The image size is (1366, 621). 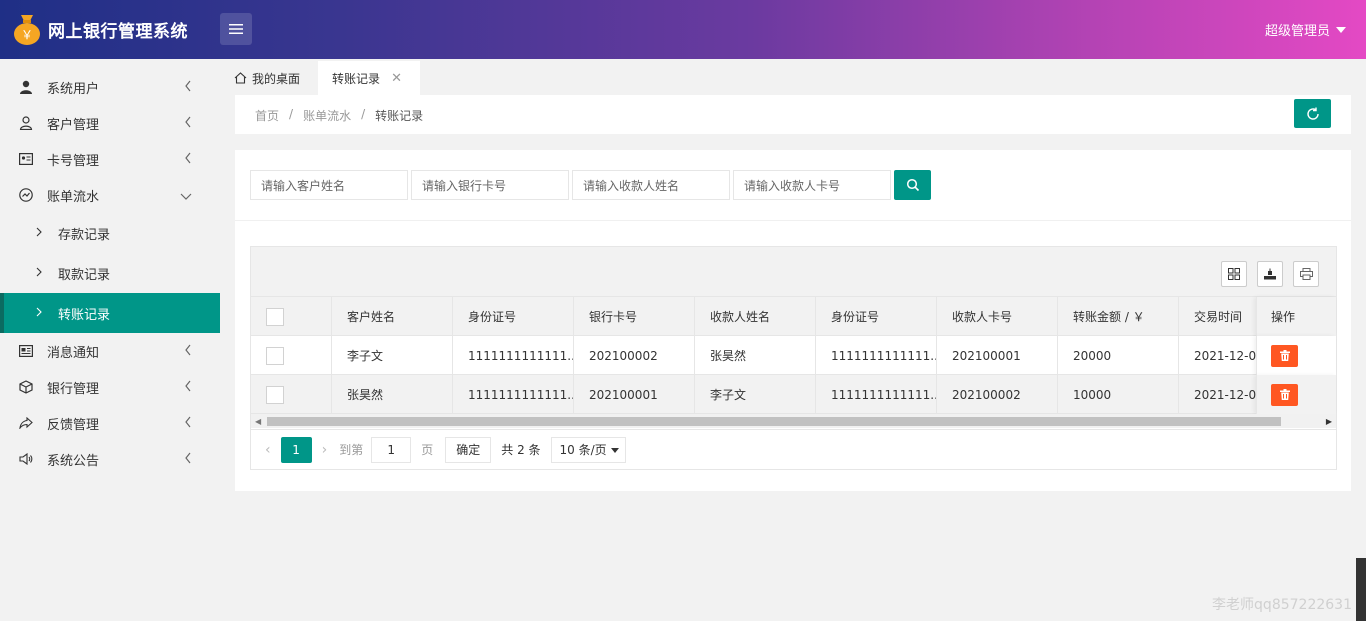 What do you see at coordinates (73, 353) in the screenshot?
I see `sidebar-item-label: 消息通知` at bounding box center [73, 353].